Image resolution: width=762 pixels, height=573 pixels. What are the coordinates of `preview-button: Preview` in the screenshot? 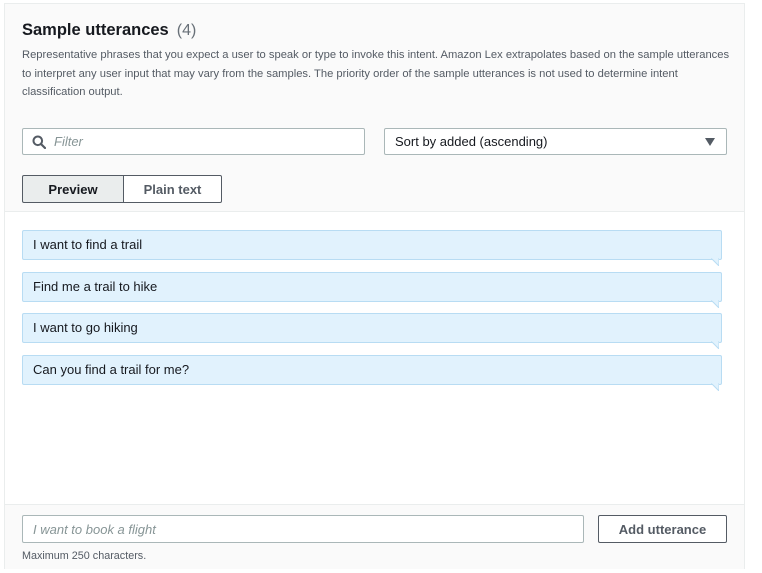 It's located at (73, 189).